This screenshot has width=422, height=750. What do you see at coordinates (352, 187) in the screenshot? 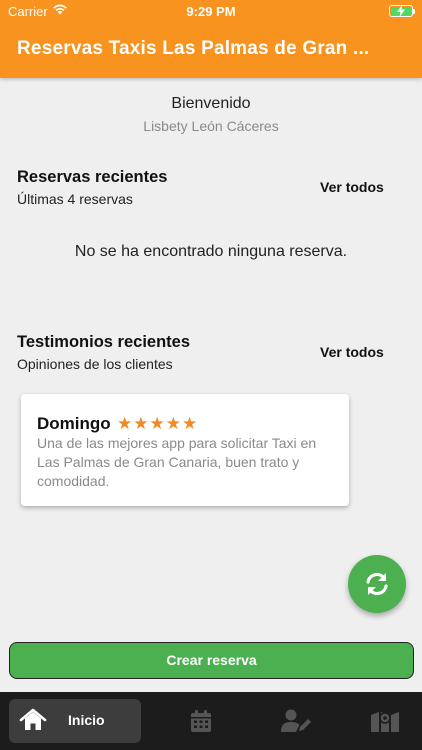
I see `reservations-see-all-link: Ver todos` at bounding box center [352, 187].